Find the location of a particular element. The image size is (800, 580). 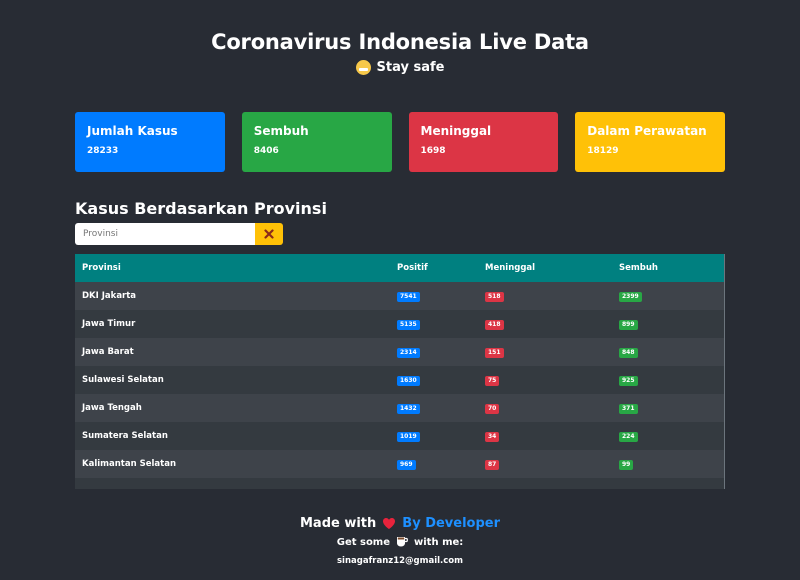

positif-badge: 7541 is located at coordinates (408, 296).